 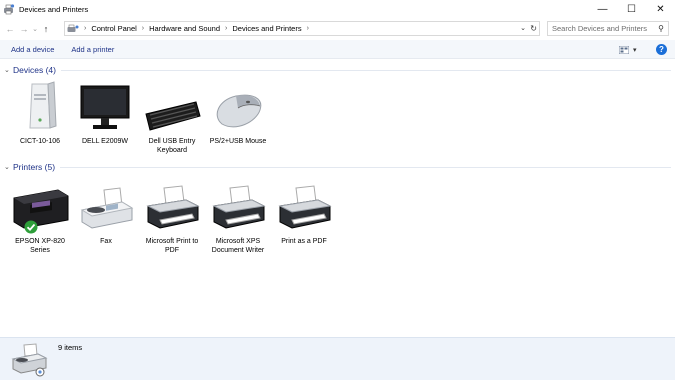 I want to click on devices-group-title: Devices (4), so click(x=34, y=70).